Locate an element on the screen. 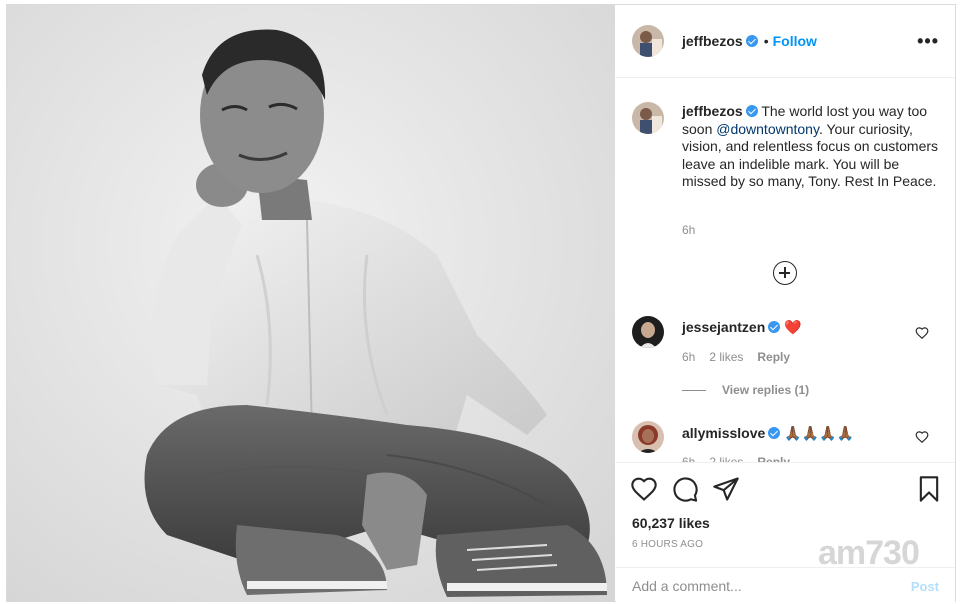 The width and height of the screenshot is (962, 604). watermark-logo: am730 is located at coordinates (869, 553).